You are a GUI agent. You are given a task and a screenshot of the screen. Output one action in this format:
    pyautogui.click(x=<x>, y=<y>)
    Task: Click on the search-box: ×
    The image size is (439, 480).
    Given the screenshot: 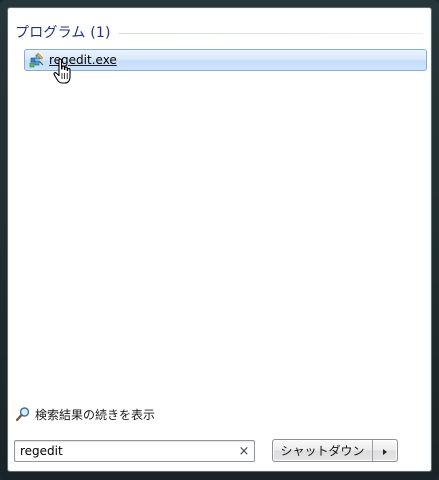 What is the action you would take?
    pyautogui.click(x=134, y=451)
    